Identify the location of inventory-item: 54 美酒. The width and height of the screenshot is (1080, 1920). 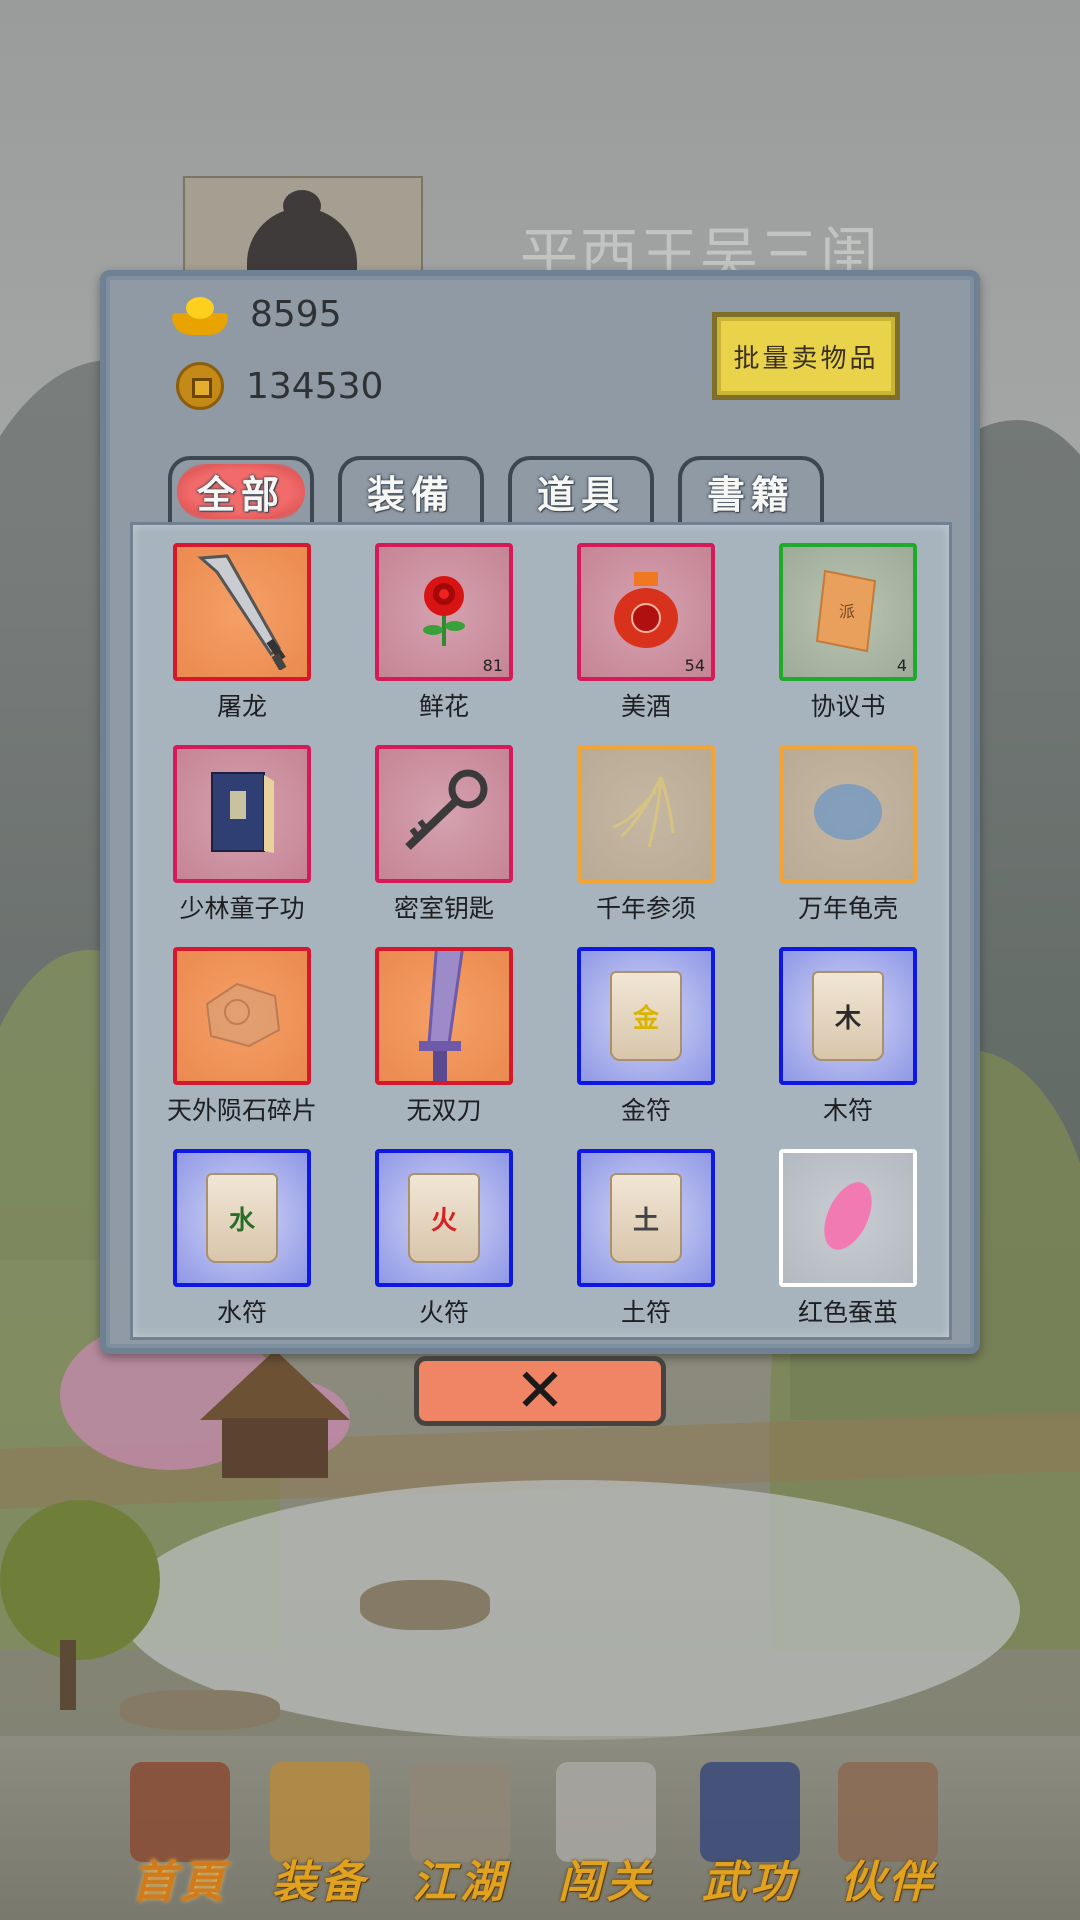
(646, 633).